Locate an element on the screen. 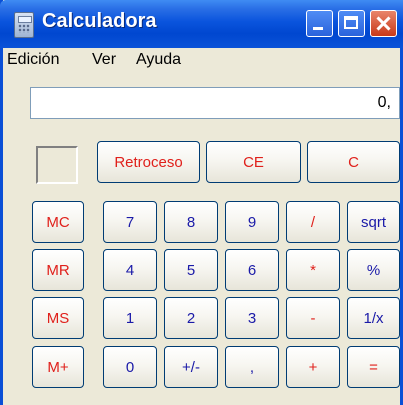 The image size is (403, 405). maximize-button is located at coordinates (351, 23).